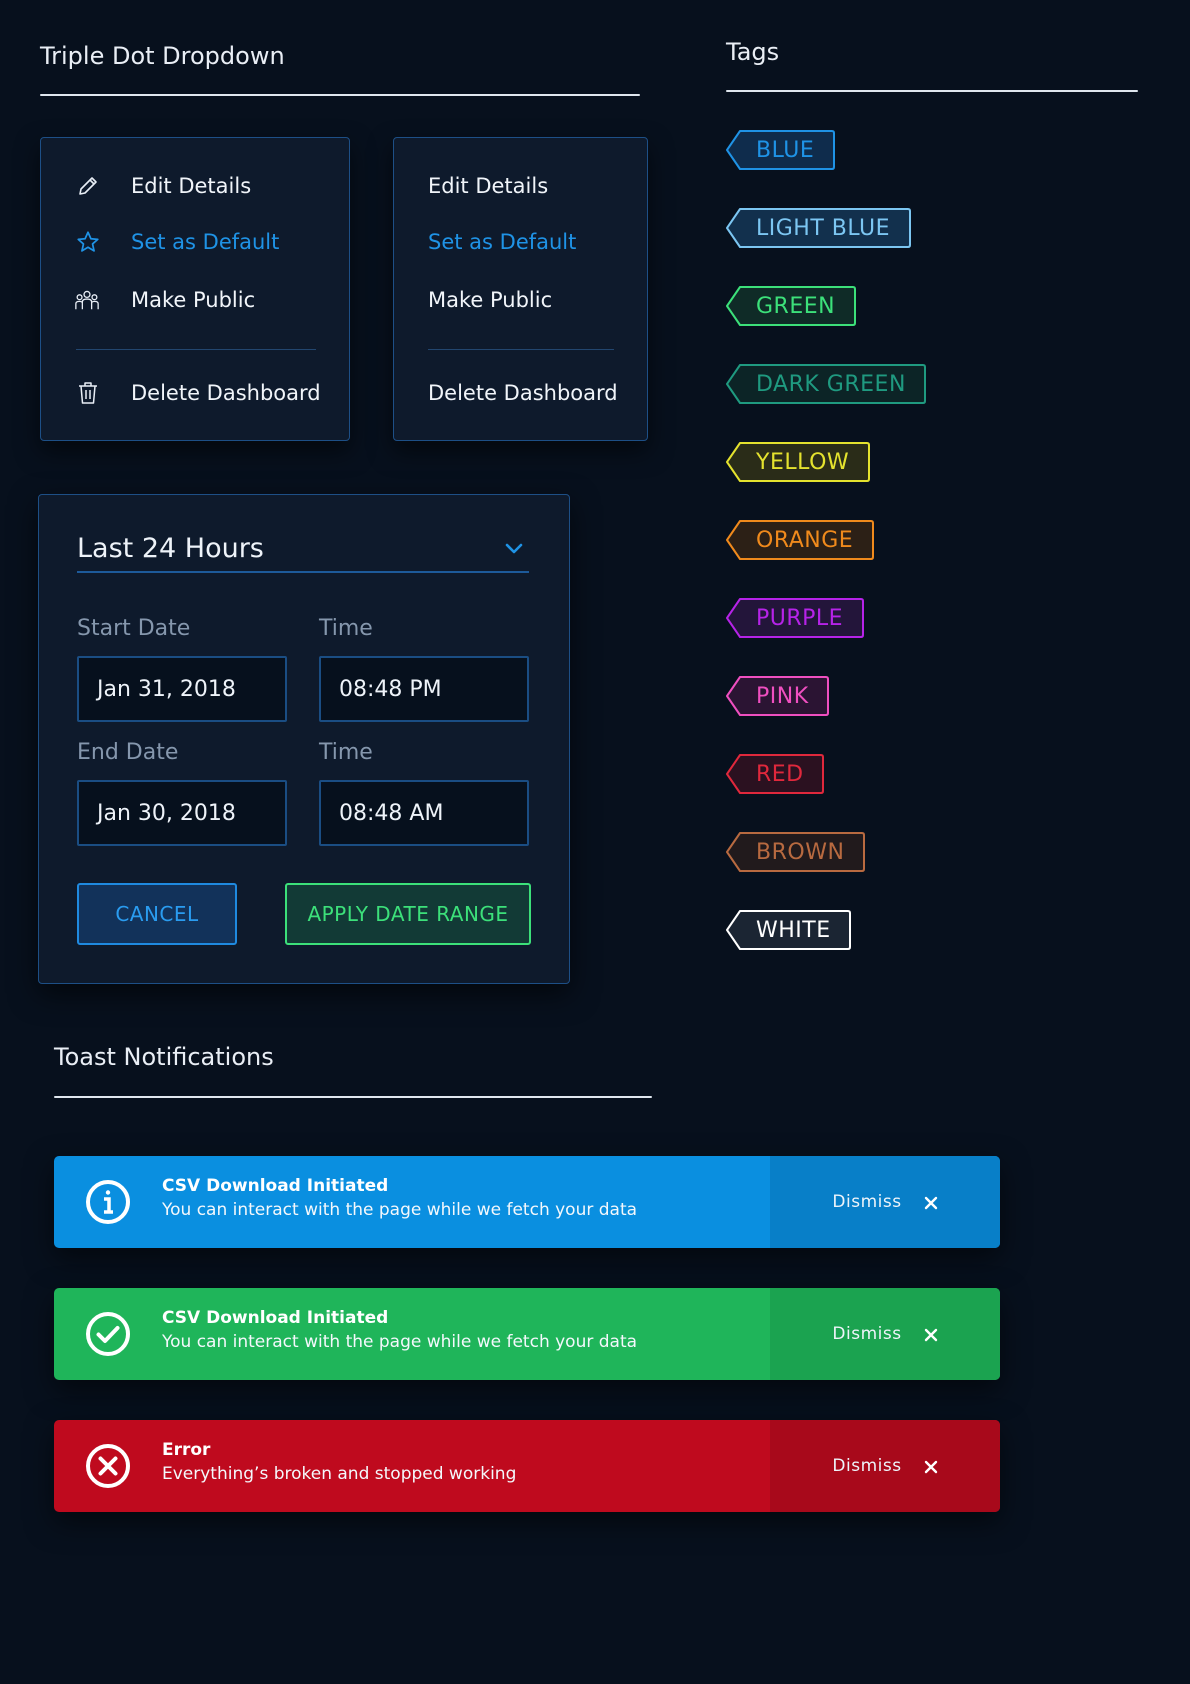 The width and height of the screenshot is (1190, 1684). I want to click on tag-white: WHITE, so click(788, 930).